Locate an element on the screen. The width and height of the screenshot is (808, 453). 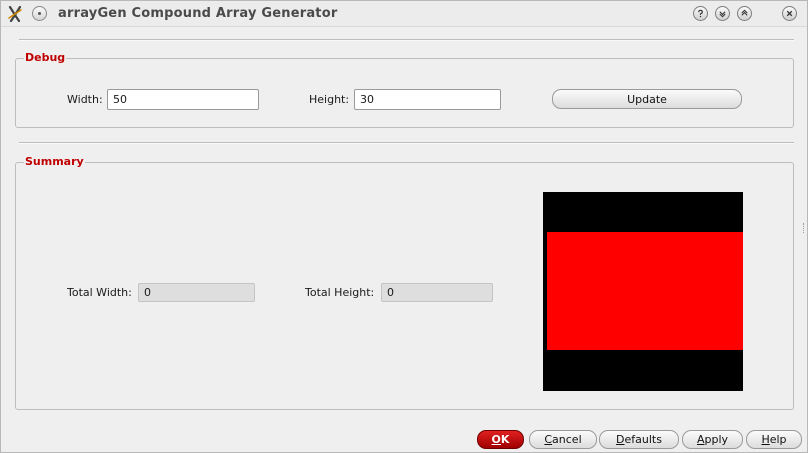
ok-button: OK is located at coordinates (500, 439).